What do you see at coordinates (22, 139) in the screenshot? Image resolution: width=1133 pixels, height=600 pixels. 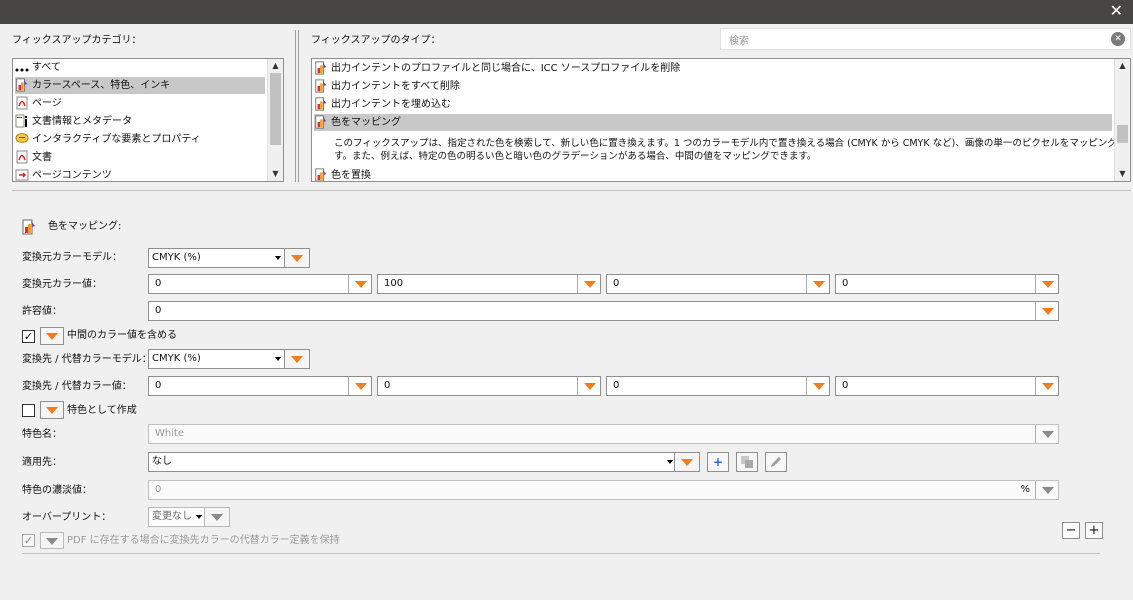 I see `comment-icon` at bounding box center [22, 139].